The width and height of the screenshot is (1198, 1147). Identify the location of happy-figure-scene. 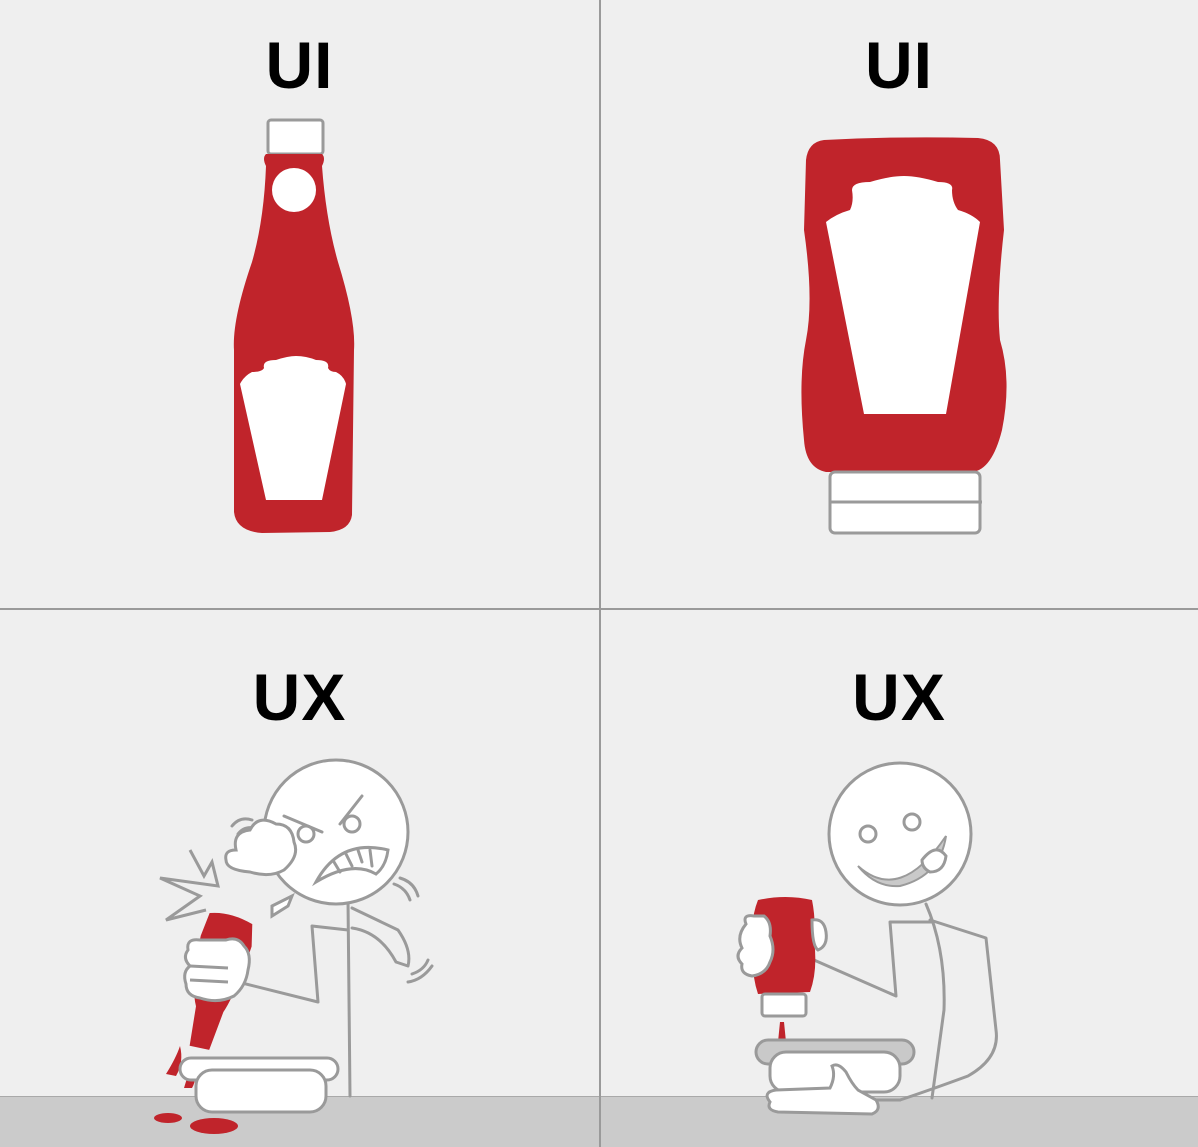
(867, 938).